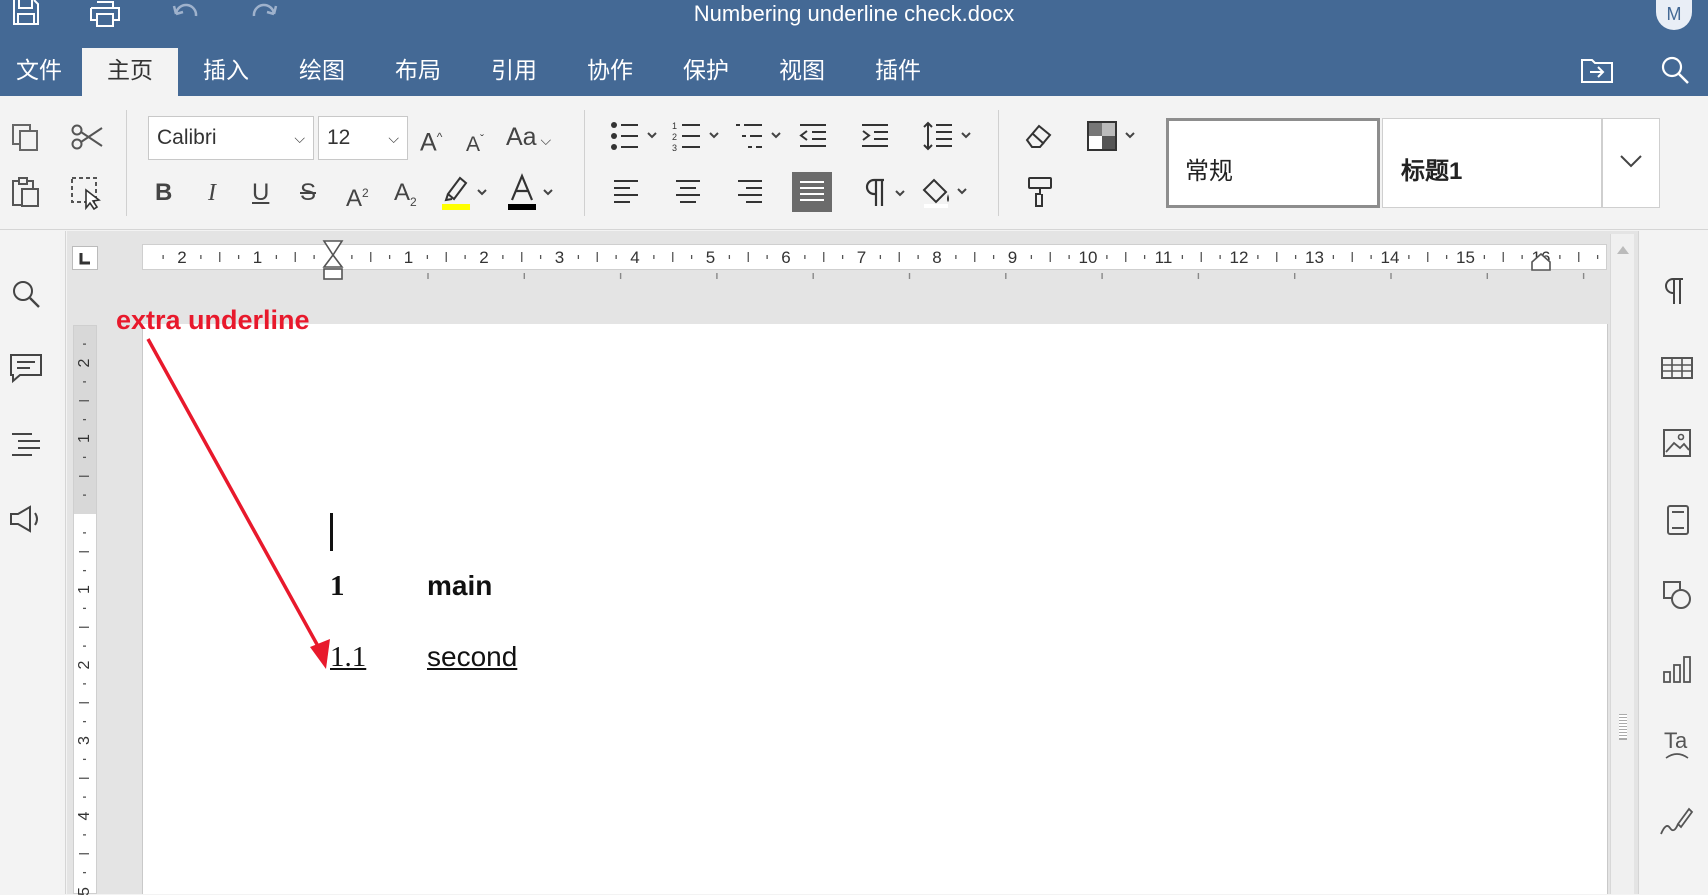  Describe the element at coordinates (697, 140) in the screenshot. I see `numbered-list-icon: 123` at that location.